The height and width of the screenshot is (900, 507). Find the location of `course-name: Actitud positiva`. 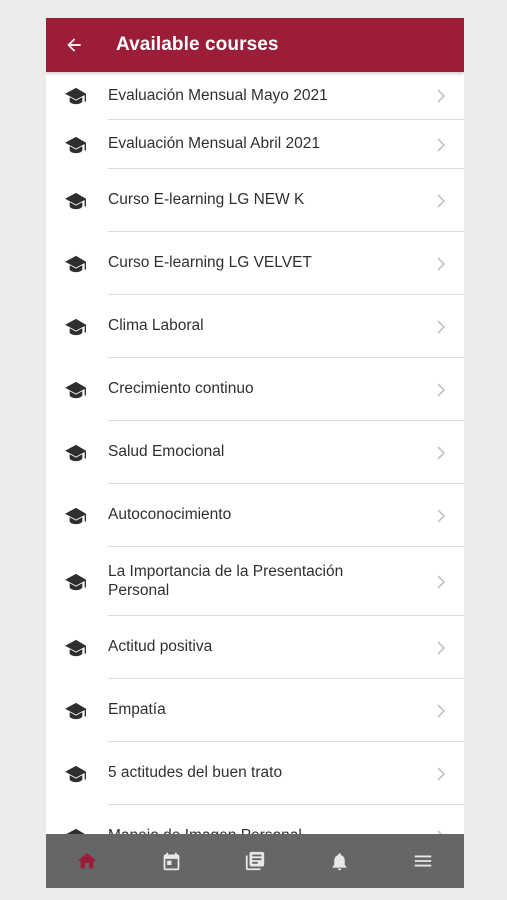

course-name: Actitud positiva is located at coordinates (160, 646).